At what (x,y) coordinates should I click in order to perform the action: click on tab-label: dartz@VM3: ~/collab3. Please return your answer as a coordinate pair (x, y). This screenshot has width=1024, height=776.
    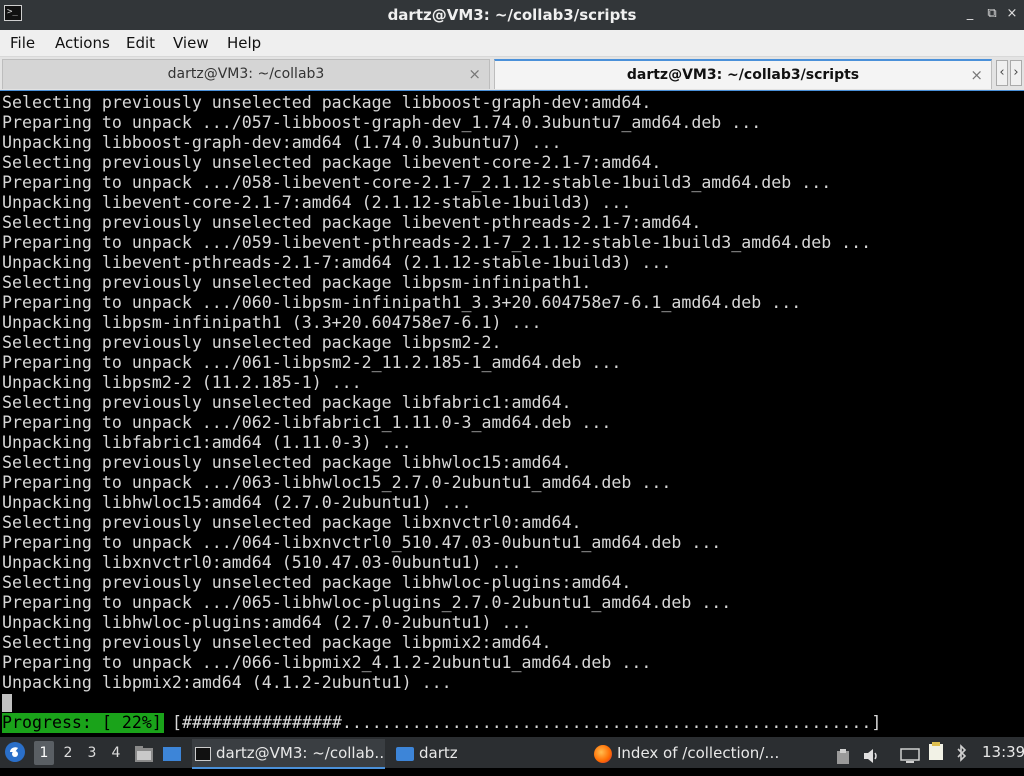
    Looking at the image, I should click on (246, 74).